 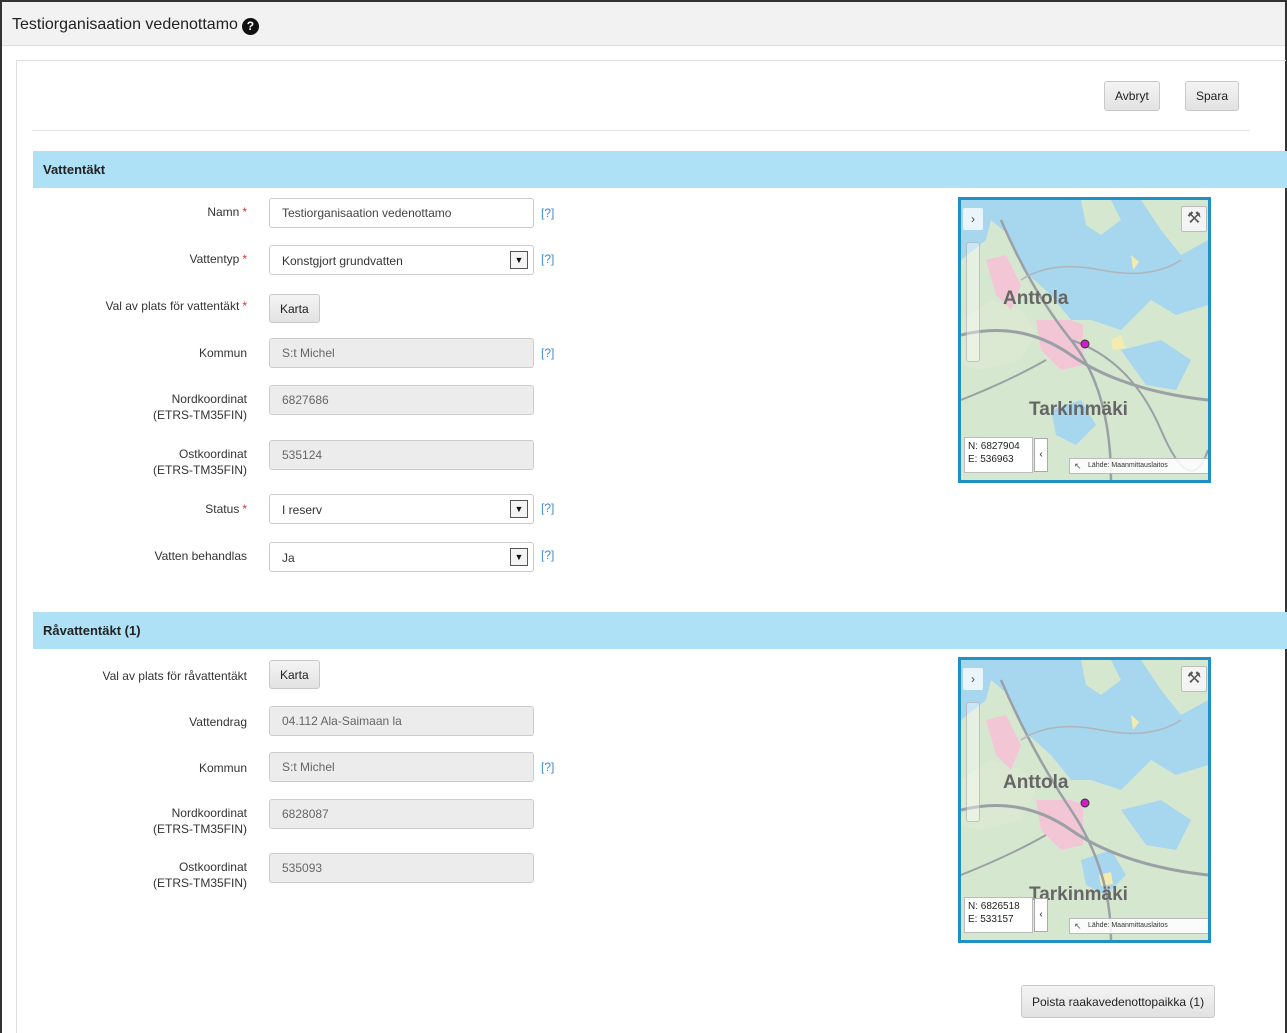 I want to click on title-bar: Testiorganisaation vedenottamo?, so click(x=643, y=24).